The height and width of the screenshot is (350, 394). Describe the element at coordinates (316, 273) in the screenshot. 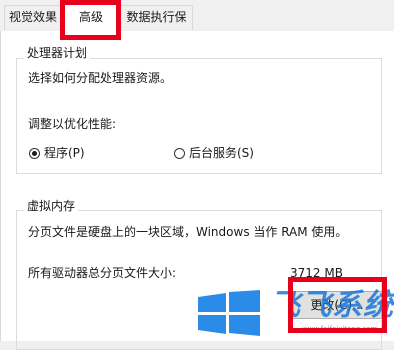

I see `total-paging-file-size: 3712 MB` at that location.